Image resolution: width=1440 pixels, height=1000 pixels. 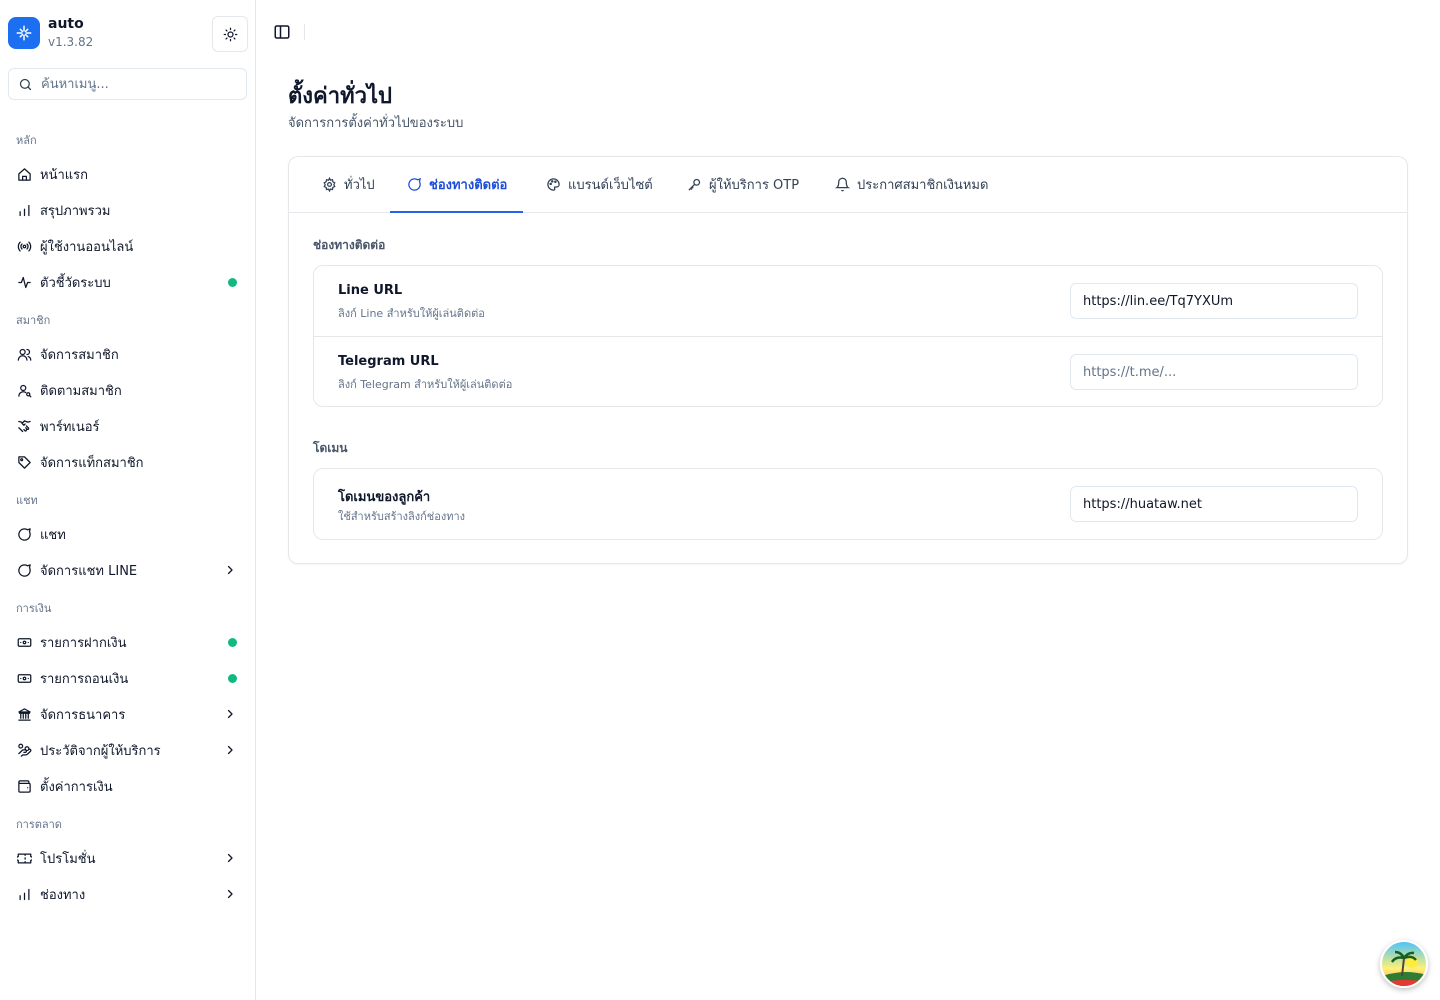 What do you see at coordinates (33, 320) in the screenshot?
I see `sidebar-group-label: สมาชิก` at bounding box center [33, 320].